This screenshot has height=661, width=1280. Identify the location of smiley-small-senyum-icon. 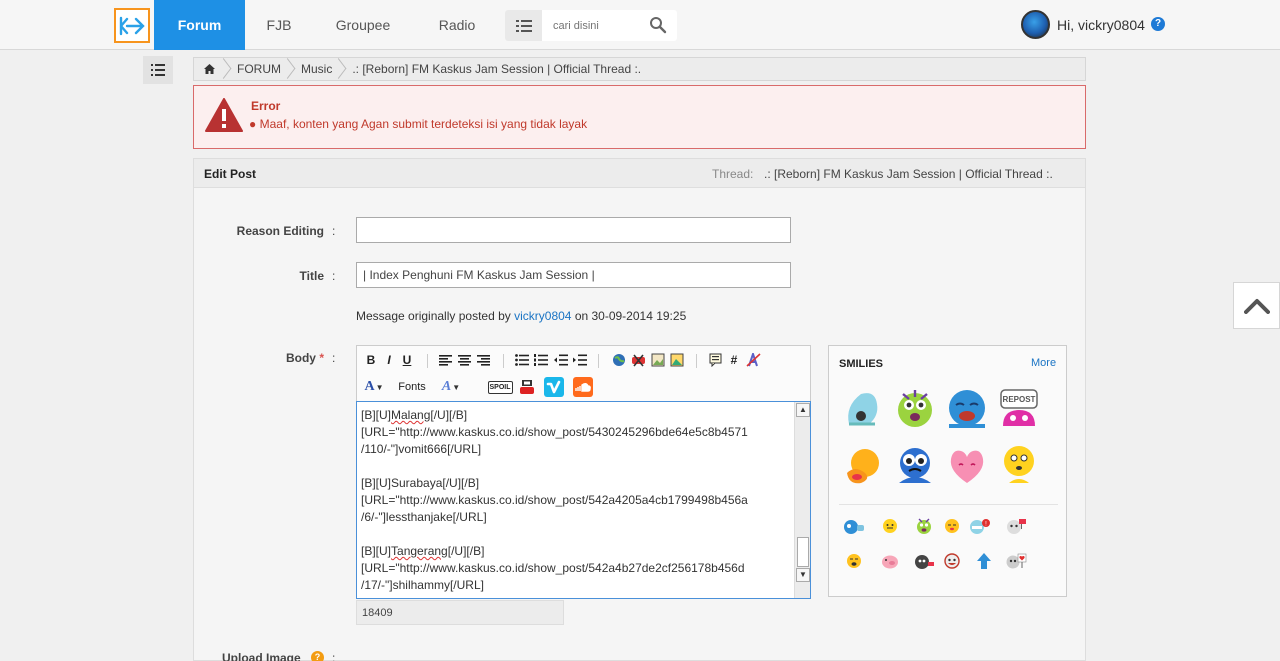
(890, 526).